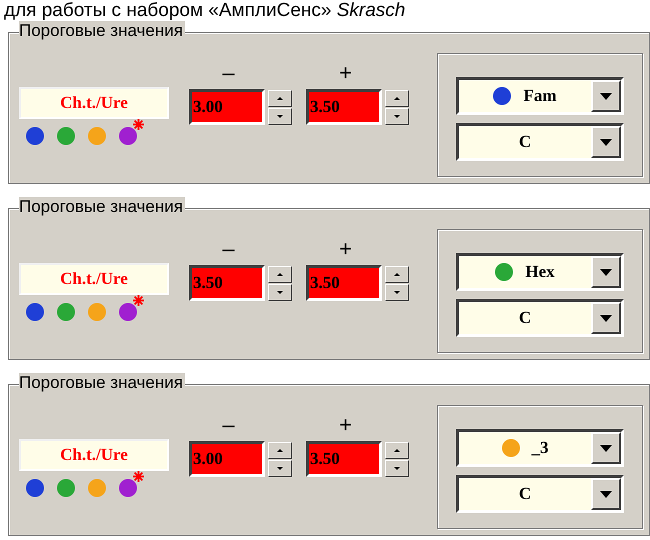 The width and height of the screenshot is (650, 540). I want to click on heading-text: для работы с набором «АмплиСенс» Skrasch, so click(204, 11).